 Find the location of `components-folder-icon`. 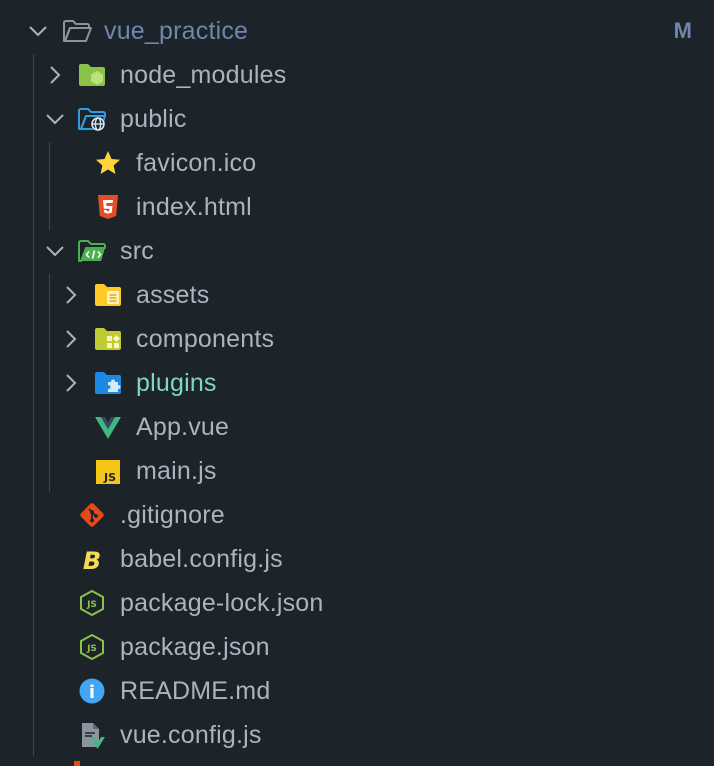

components-folder-icon is located at coordinates (108, 339).